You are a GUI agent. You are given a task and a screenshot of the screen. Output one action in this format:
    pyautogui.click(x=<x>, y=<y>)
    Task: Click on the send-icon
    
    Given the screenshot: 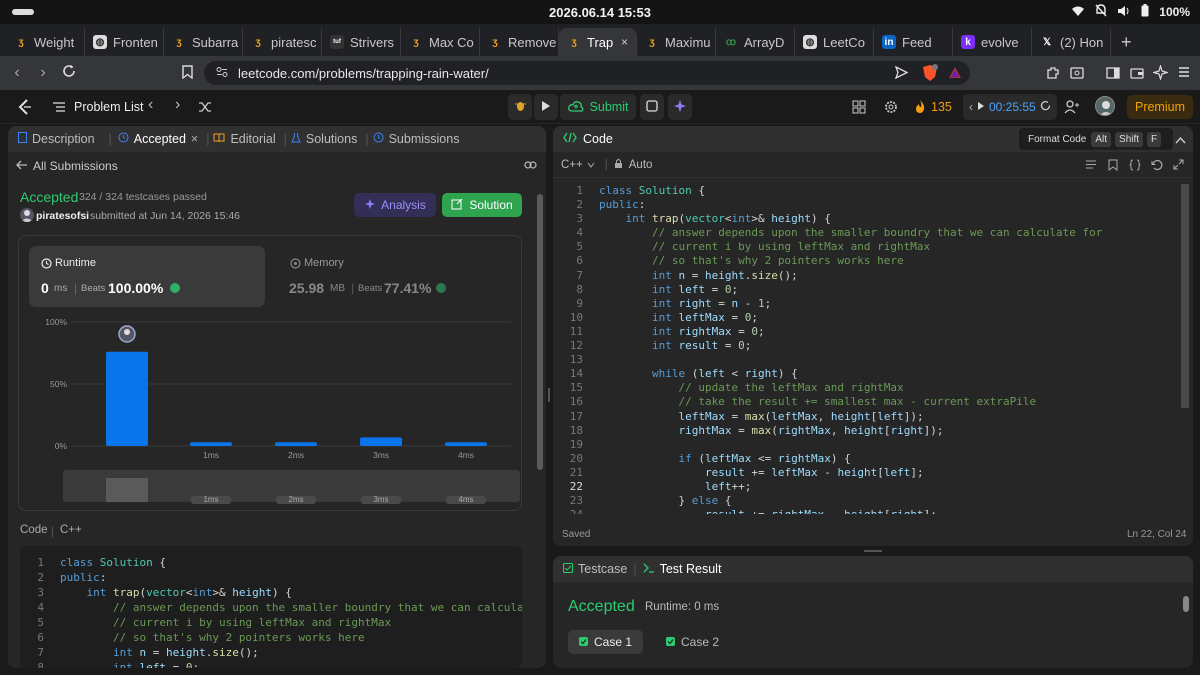 What is the action you would take?
    pyautogui.click(x=901, y=73)
    